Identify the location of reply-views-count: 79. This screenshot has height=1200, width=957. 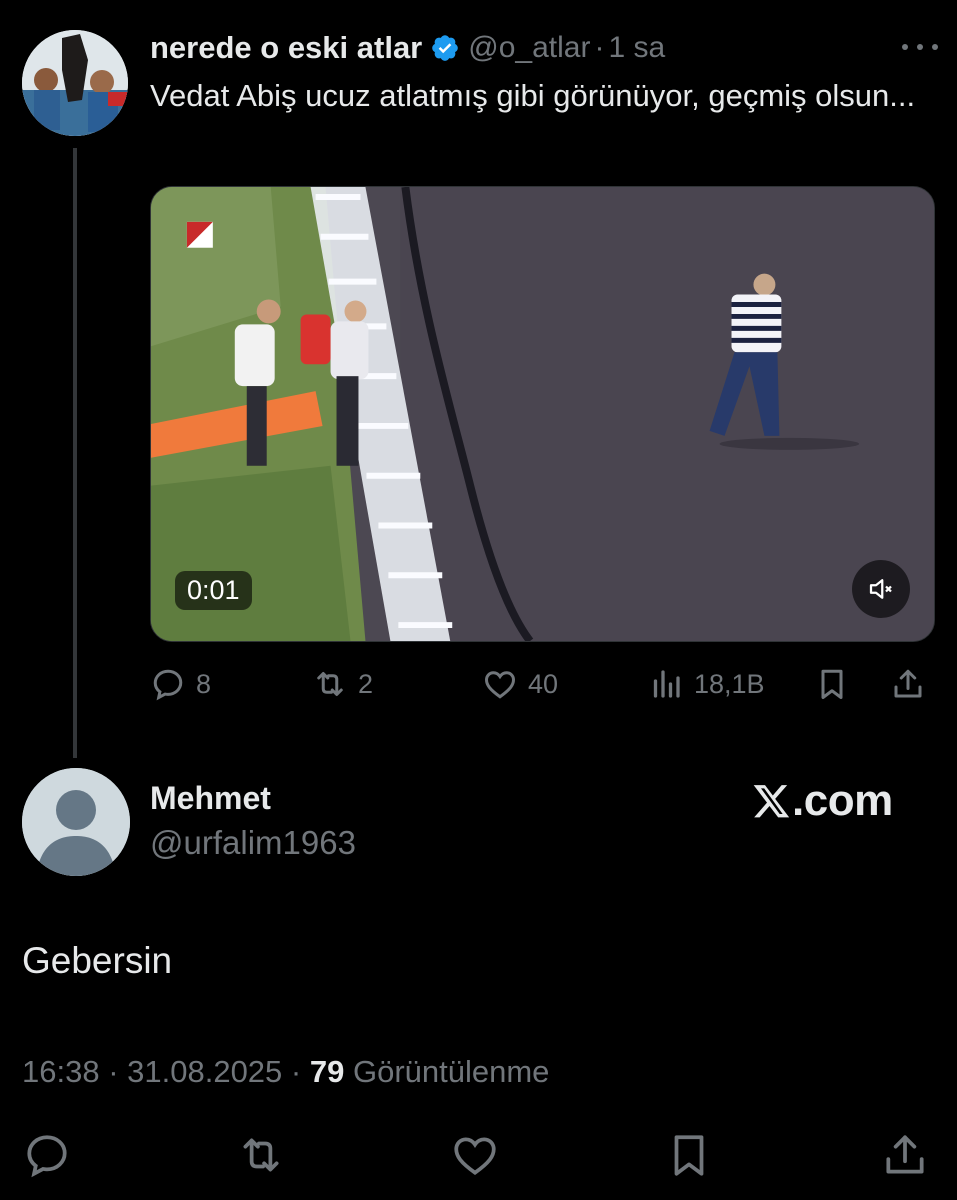
(327, 1071).